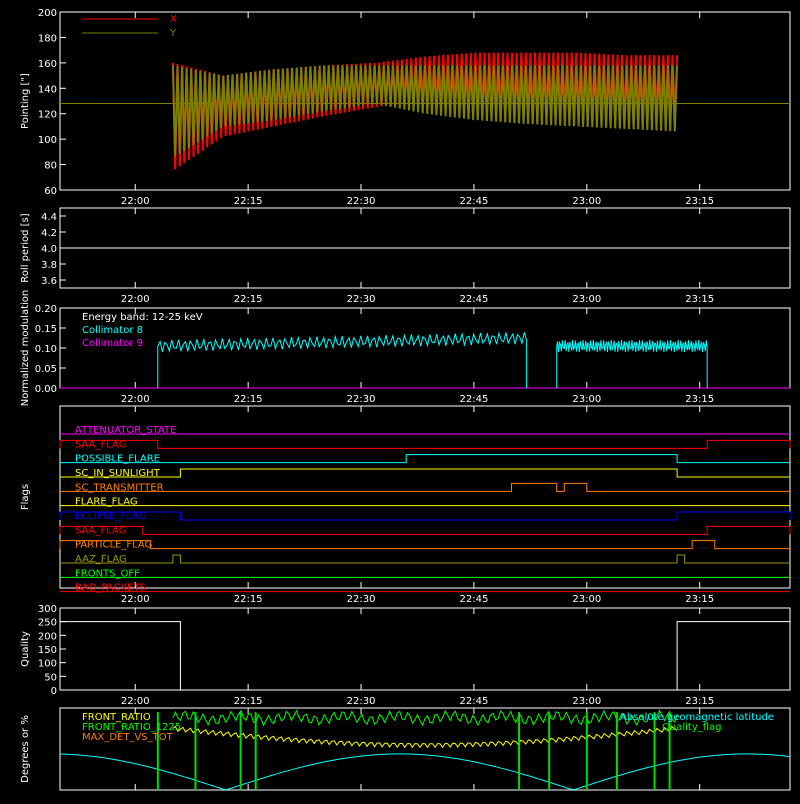 The image size is (800, 804). Describe the element at coordinates (586, 299) in the screenshot. I see `x-tick-label-1-4: 23:00` at that location.